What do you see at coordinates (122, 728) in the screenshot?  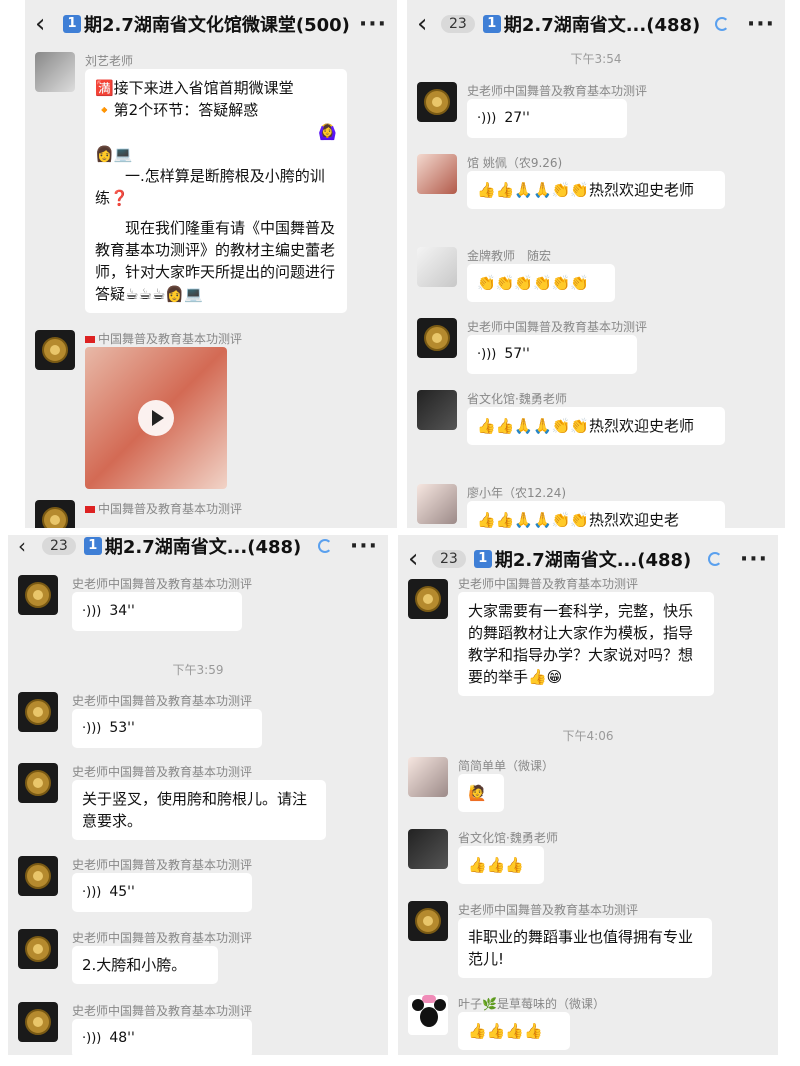 I see `voice-duration: 53''` at bounding box center [122, 728].